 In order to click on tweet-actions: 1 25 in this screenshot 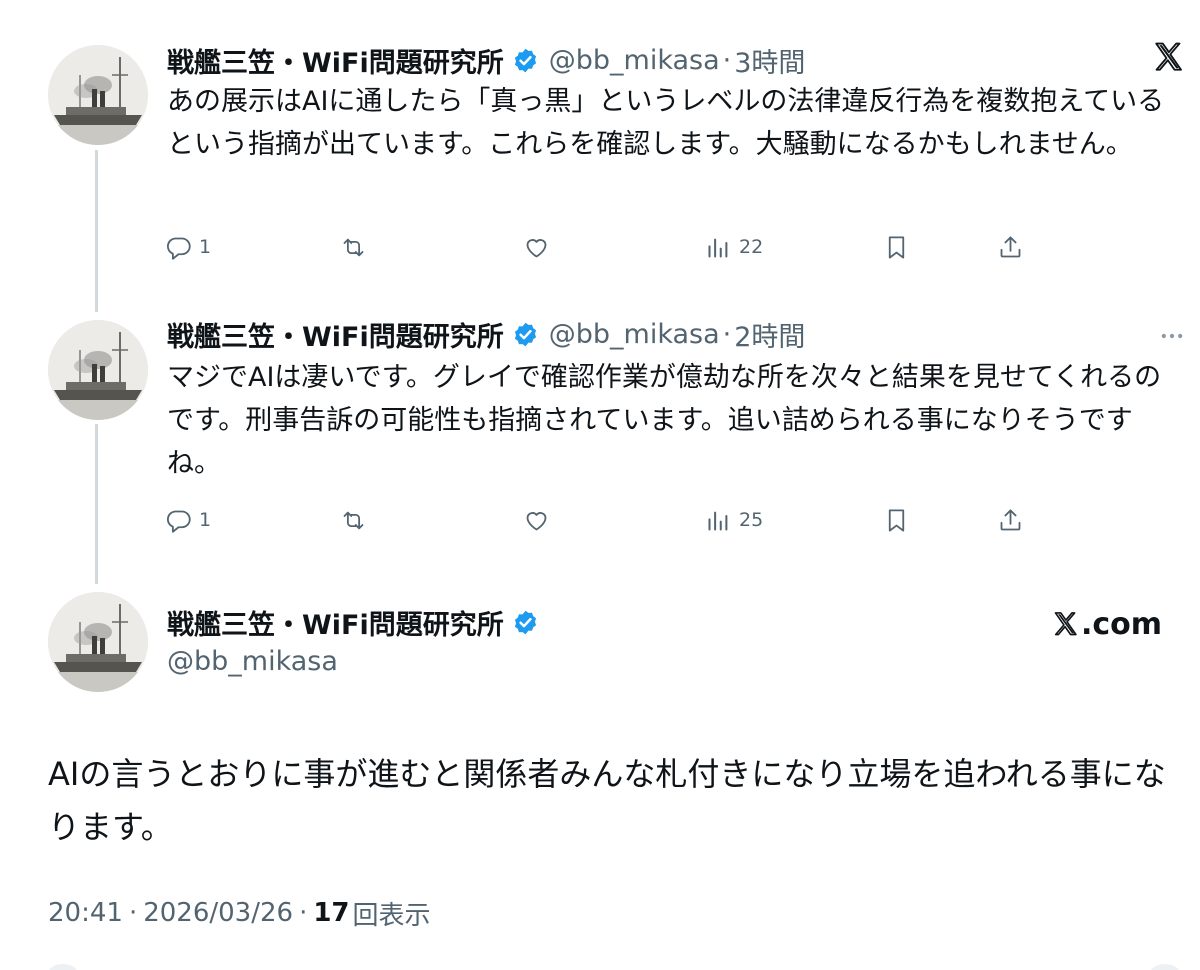, I will do `click(600, 520)`.